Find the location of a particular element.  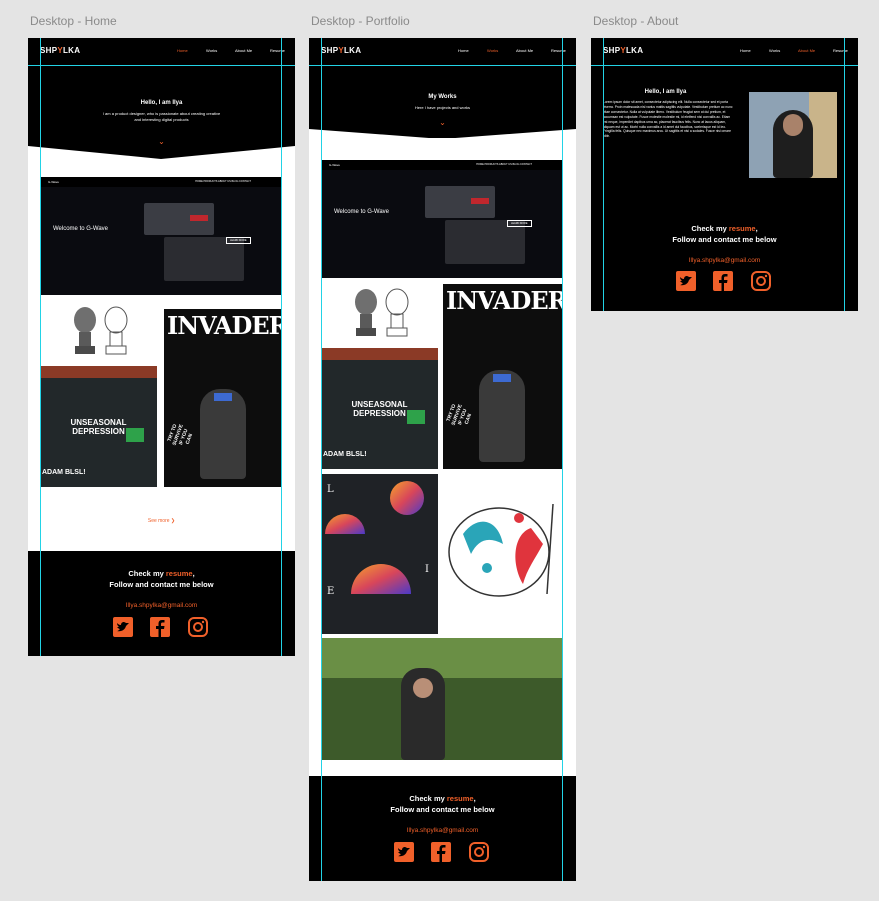

home-logo: SHPYLKA is located at coordinates (60, 50).